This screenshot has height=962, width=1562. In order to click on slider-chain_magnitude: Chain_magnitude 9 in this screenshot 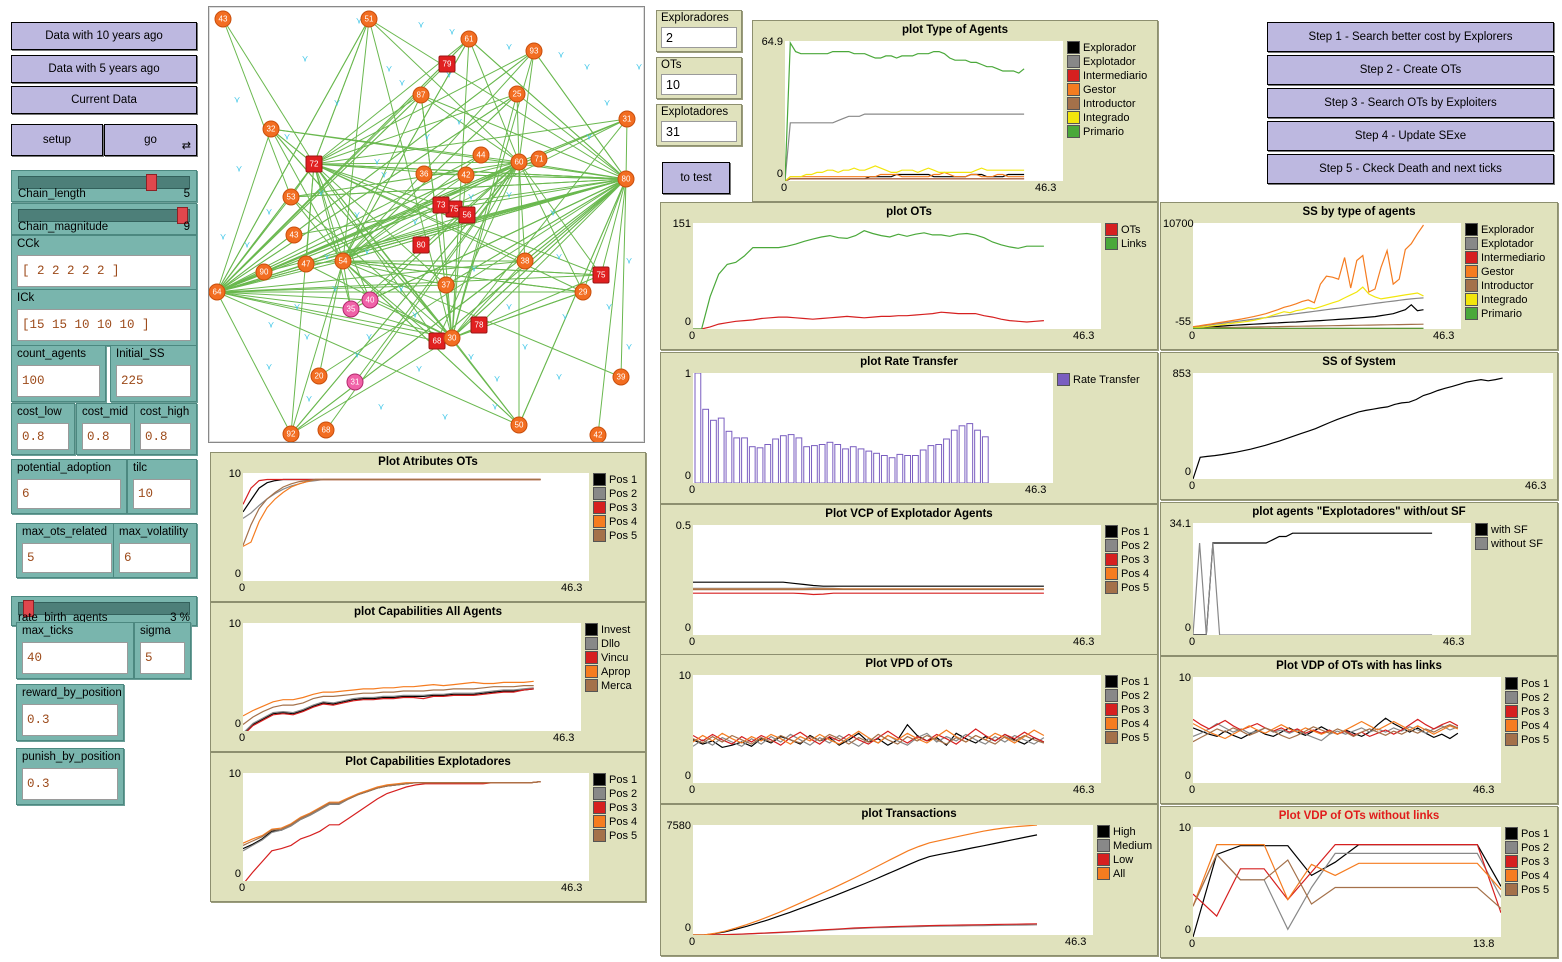, I will do `click(104, 219)`.